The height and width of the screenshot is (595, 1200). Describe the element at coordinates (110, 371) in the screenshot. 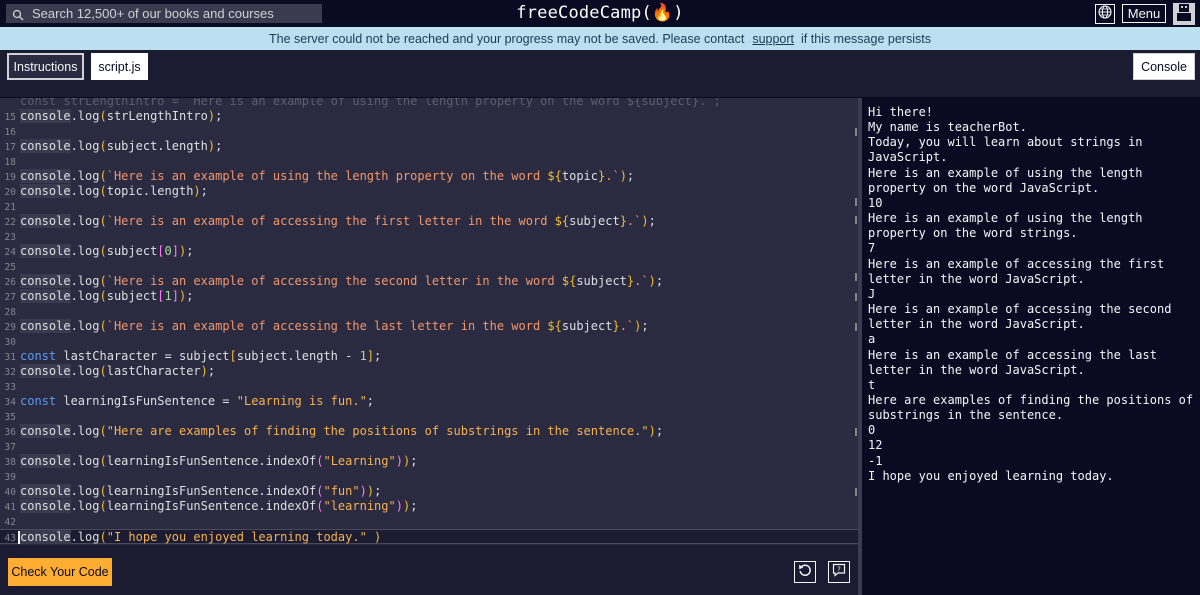

I see `code-line: 32 console.log(lastCharacter);` at that location.